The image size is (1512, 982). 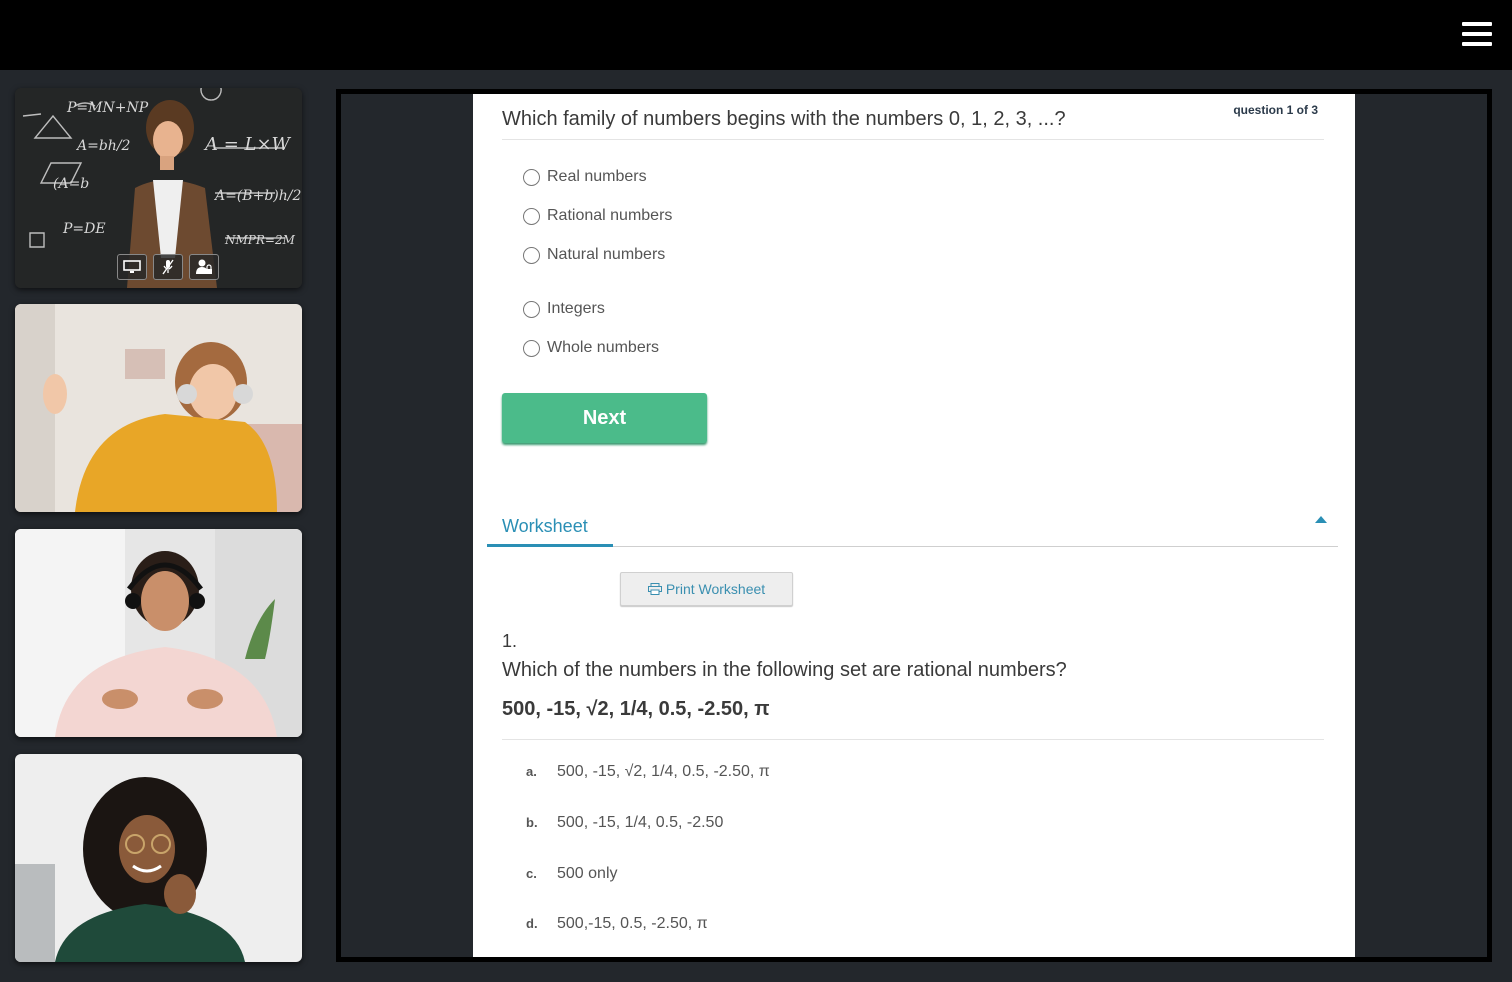 What do you see at coordinates (606, 254) in the screenshot?
I see `option-label: Natural numbers` at bounding box center [606, 254].